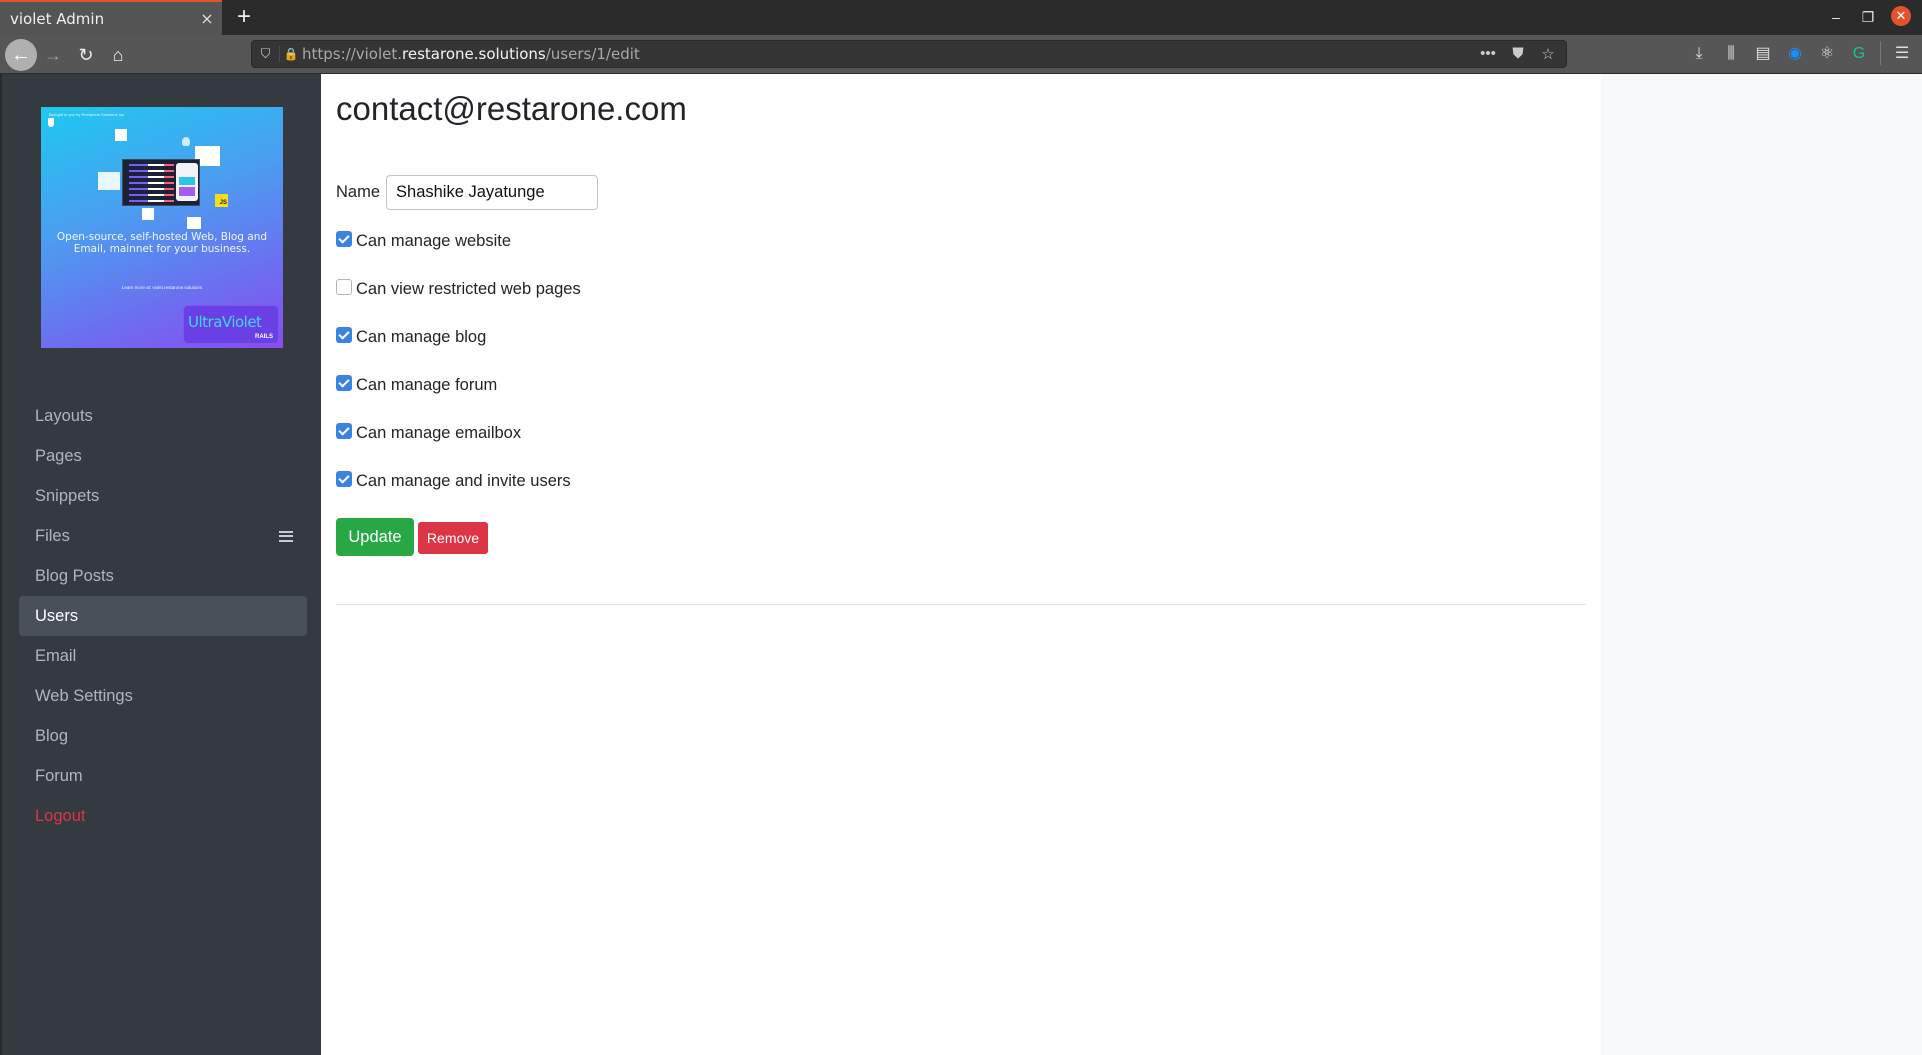 This screenshot has height=1055, width=1922. Describe the element at coordinates (264, 337) in the screenshot. I see `badge-subtitle: RAILS` at that location.